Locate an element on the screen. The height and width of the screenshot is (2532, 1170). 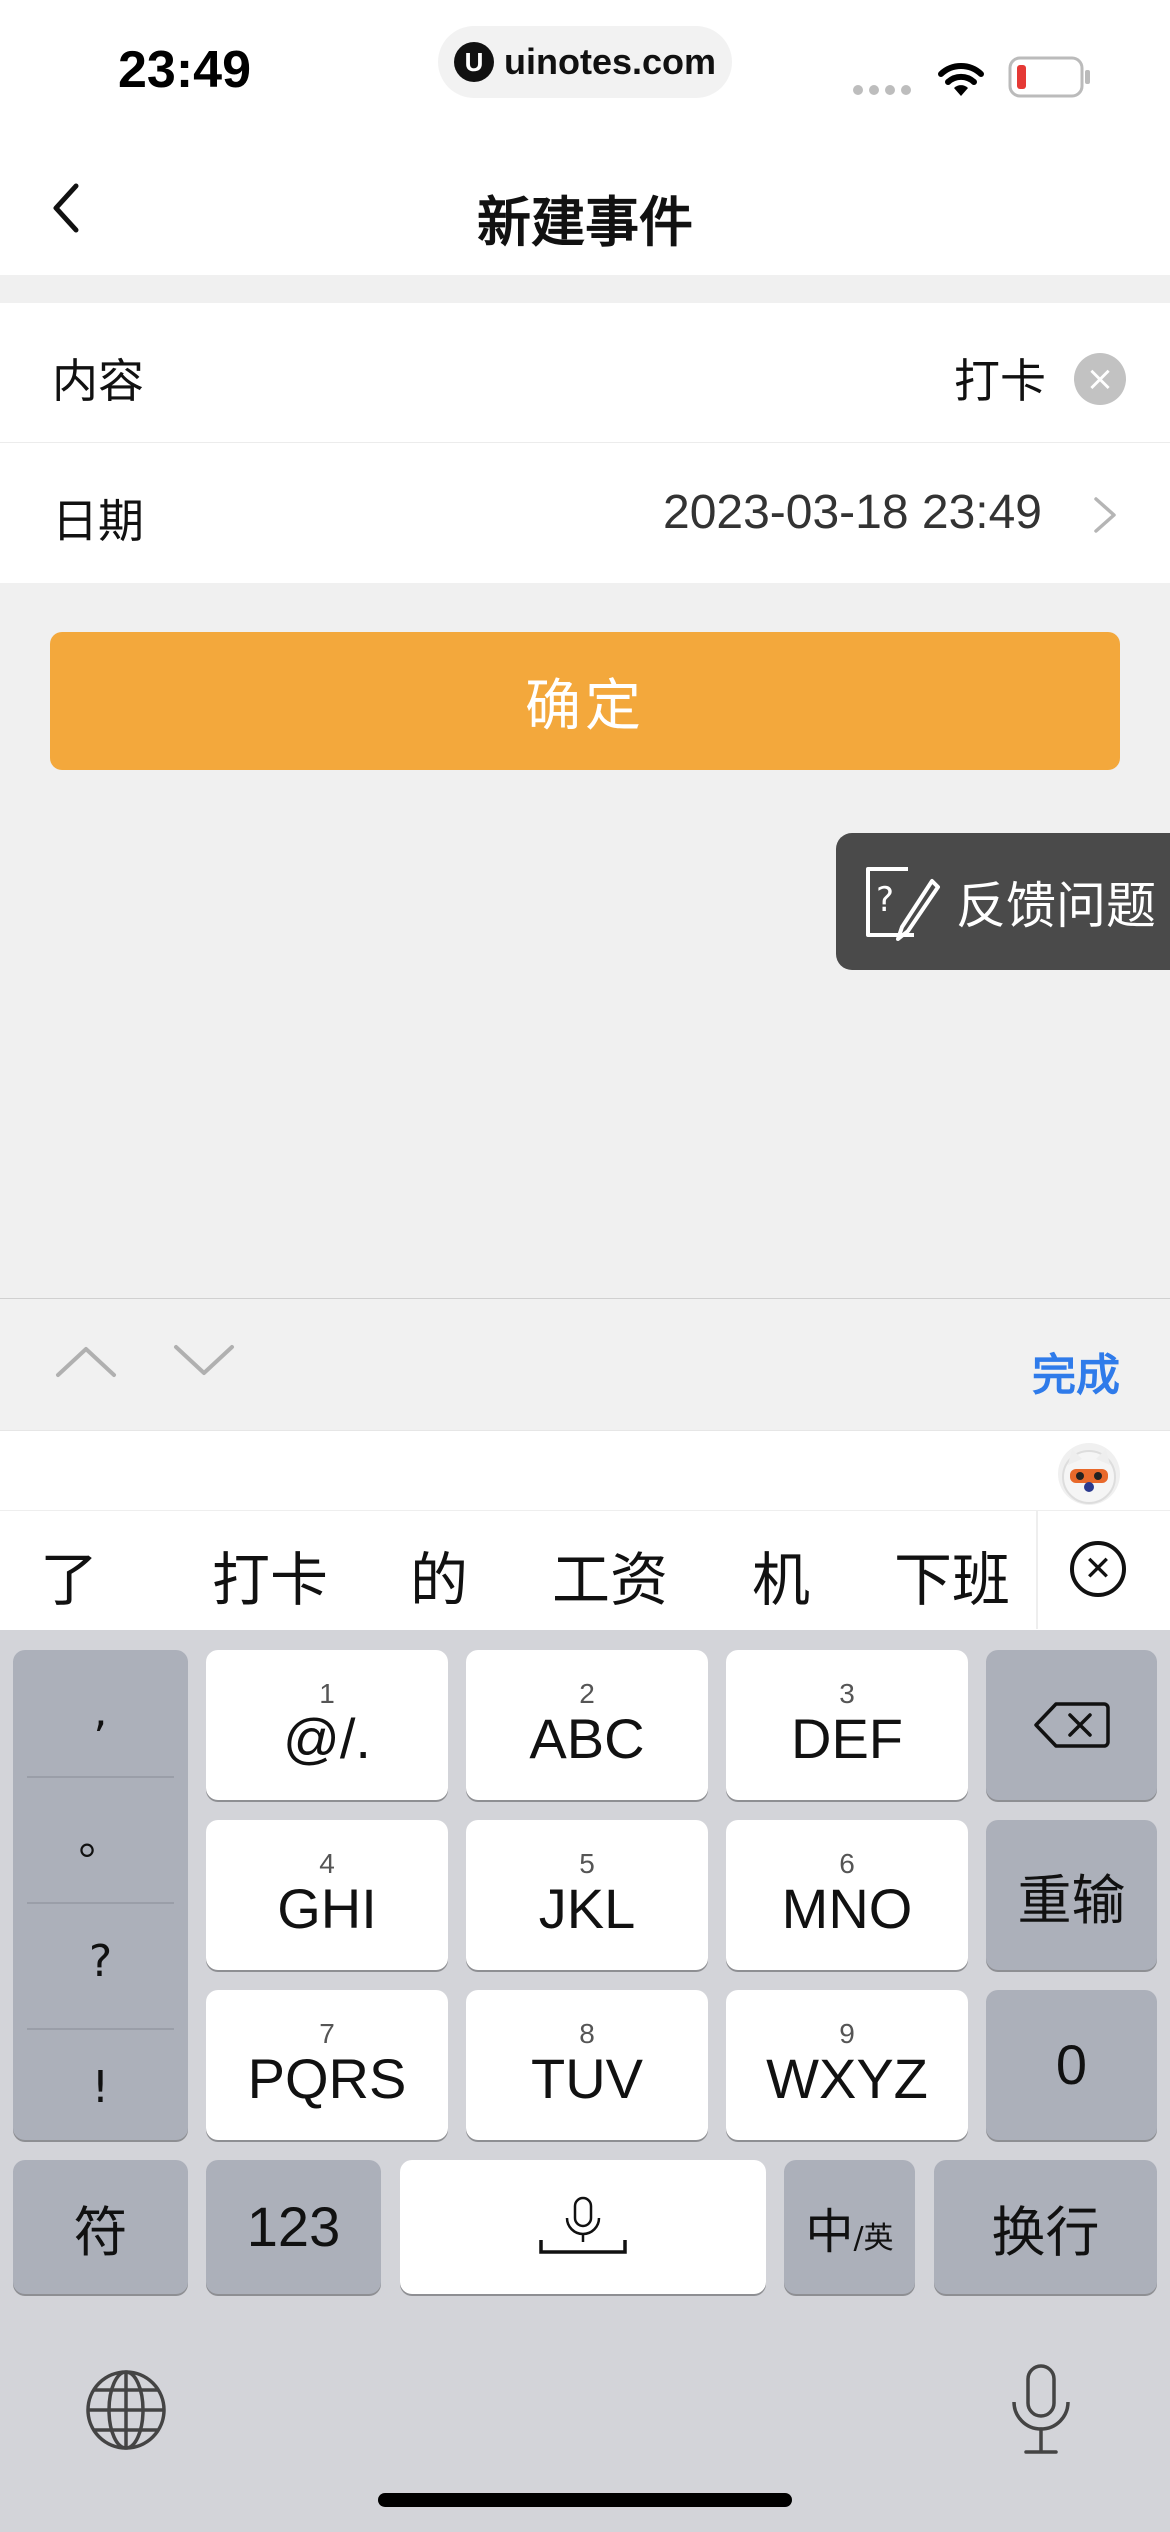
newline-key: 换行 is located at coordinates (1045, 2227).